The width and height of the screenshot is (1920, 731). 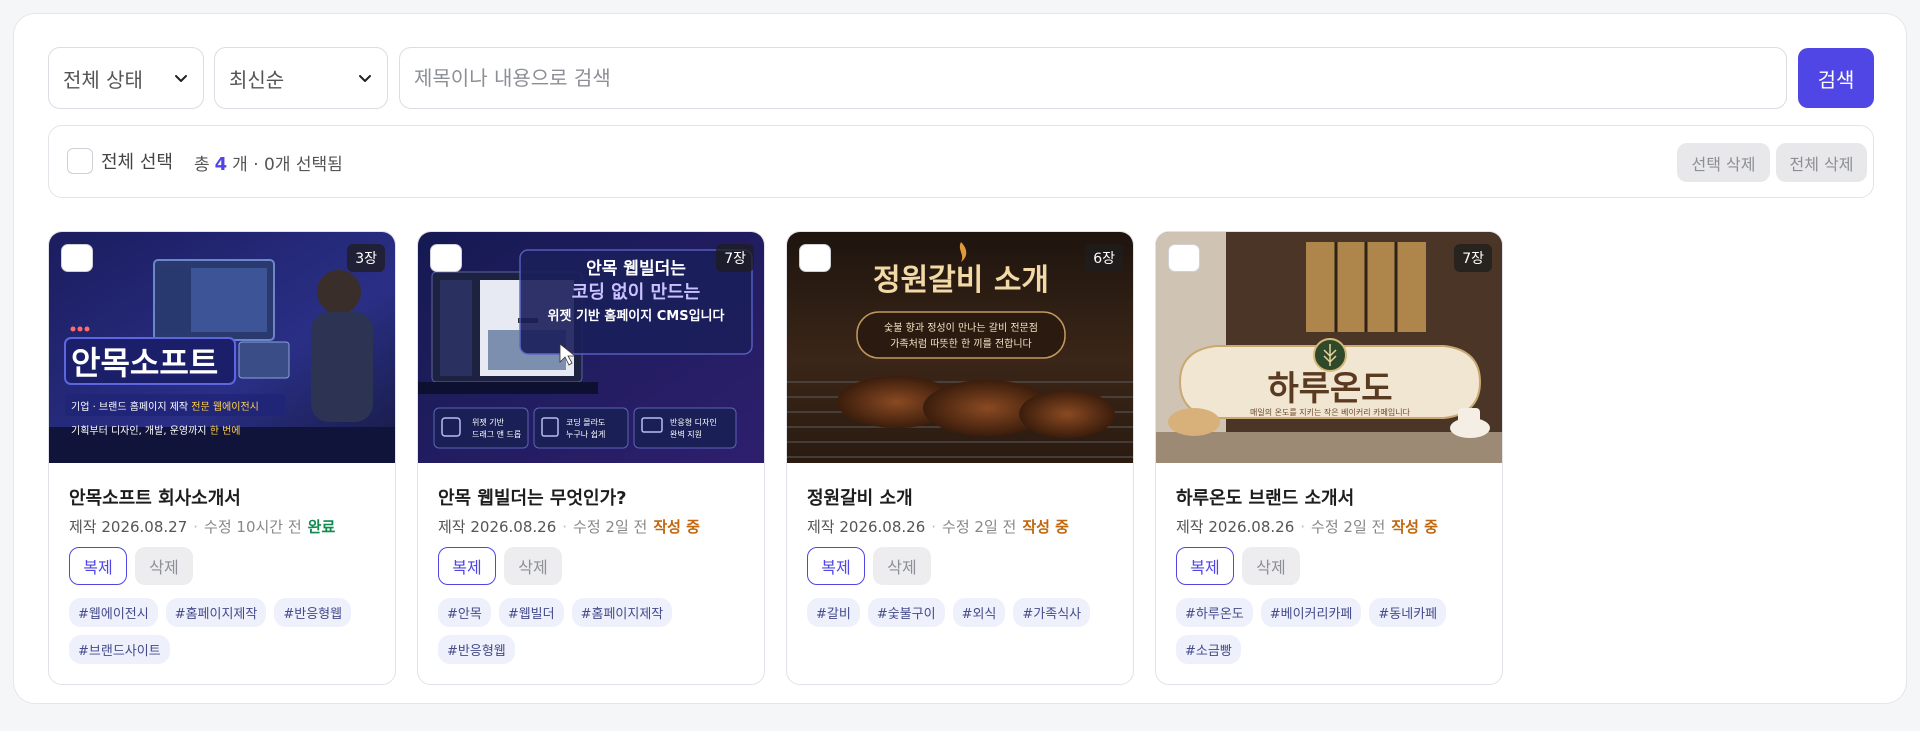 I want to click on selection-count: 총 4 개 · 0개 선택됨, so click(x=268, y=162).